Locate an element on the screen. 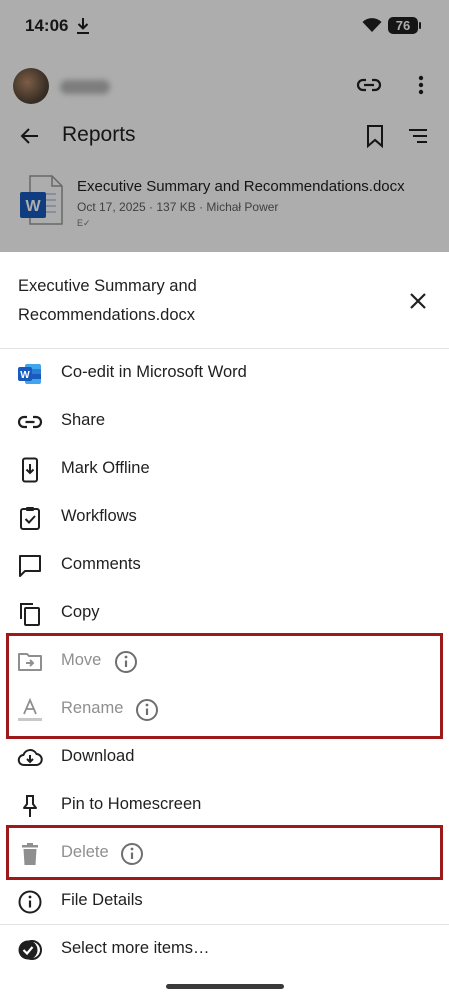 This screenshot has width=449, height=999. copy-icon is located at coordinates (30, 614).